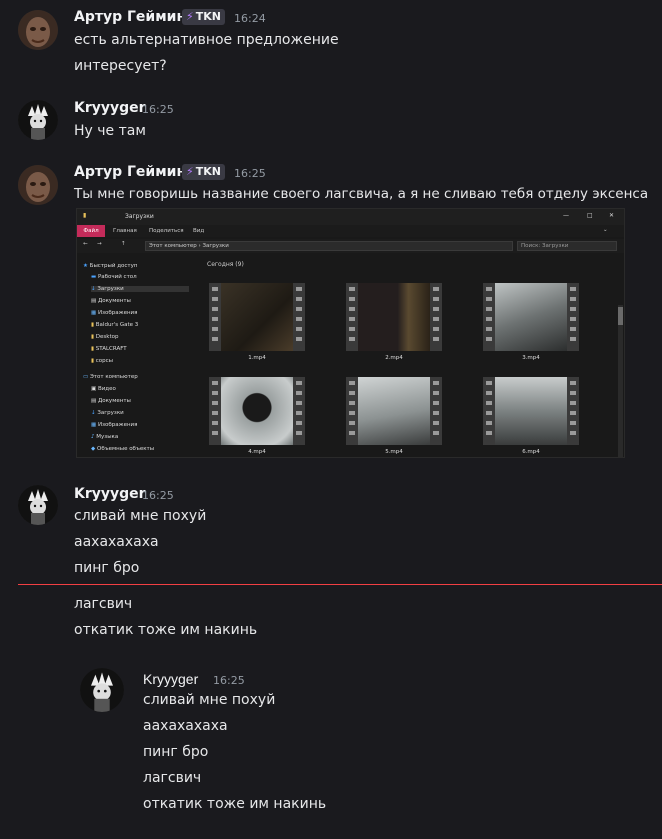  Describe the element at coordinates (93, 449) in the screenshot. I see `cube-icon: ◆` at that location.